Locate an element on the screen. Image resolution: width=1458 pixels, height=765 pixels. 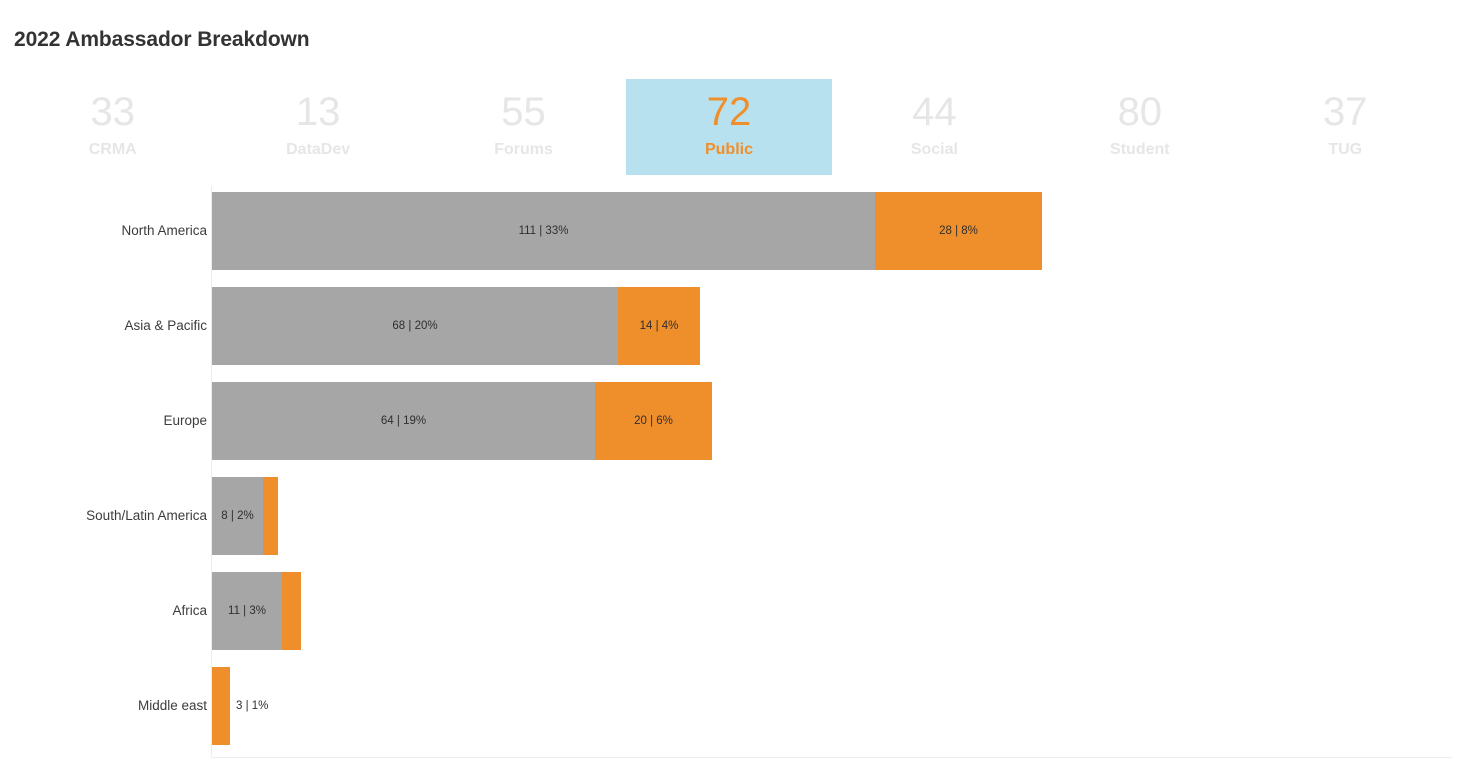
kpi-tile-tug: 37 TUG is located at coordinates (1345, 127).